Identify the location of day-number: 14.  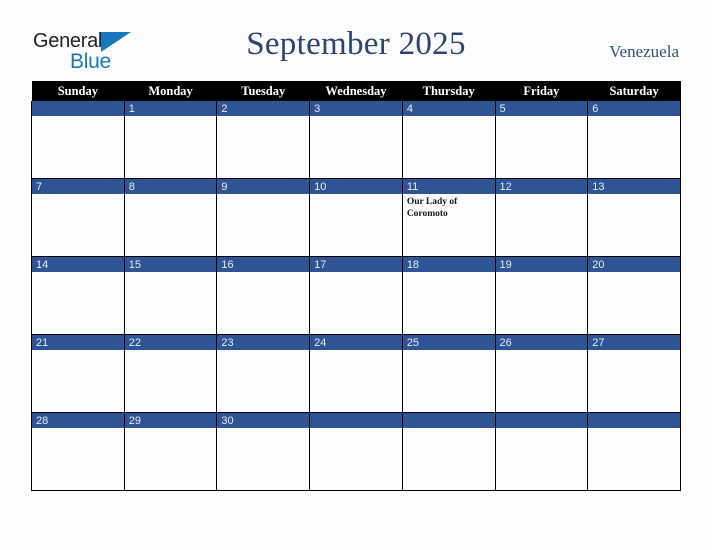
(42, 265).